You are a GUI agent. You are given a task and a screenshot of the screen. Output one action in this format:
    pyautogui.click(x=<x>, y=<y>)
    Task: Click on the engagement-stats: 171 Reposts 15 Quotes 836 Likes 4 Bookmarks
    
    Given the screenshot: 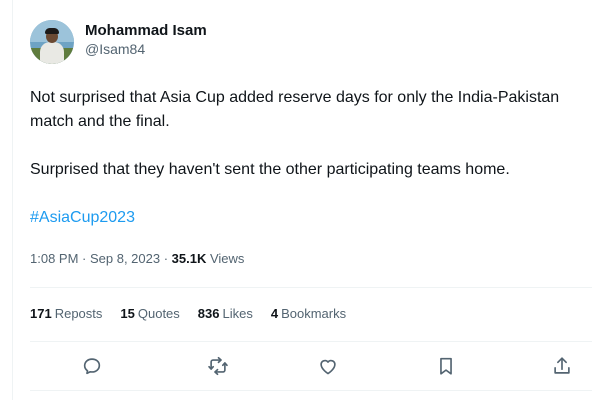 What is the action you would take?
    pyautogui.click(x=197, y=314)
    